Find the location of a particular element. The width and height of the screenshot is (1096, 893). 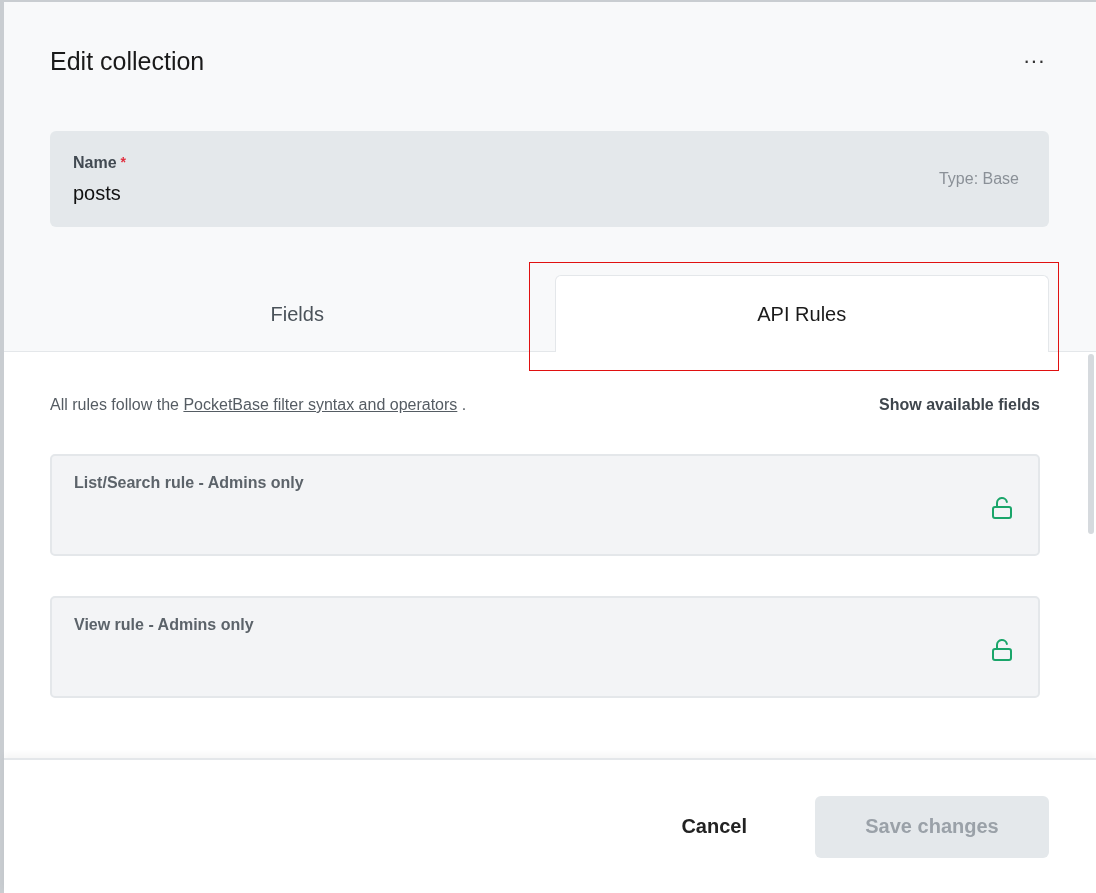

rules-note: All rules follow the PocketBase filter syntax and operators . is located at coordinates (258, 405).